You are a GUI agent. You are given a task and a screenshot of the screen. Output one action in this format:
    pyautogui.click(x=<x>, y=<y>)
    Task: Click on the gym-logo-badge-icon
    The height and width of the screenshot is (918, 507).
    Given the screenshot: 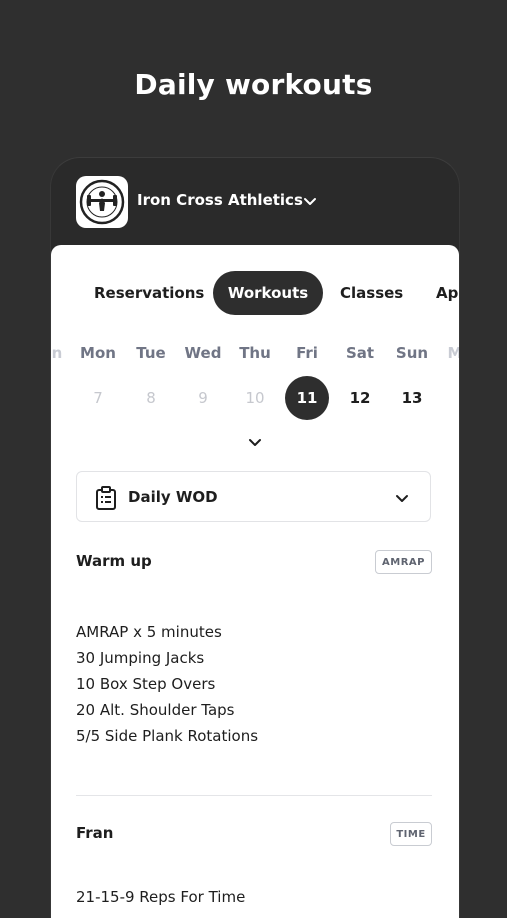 What is the action you would take?
    pyautogui.click(x=102, y=202)
    